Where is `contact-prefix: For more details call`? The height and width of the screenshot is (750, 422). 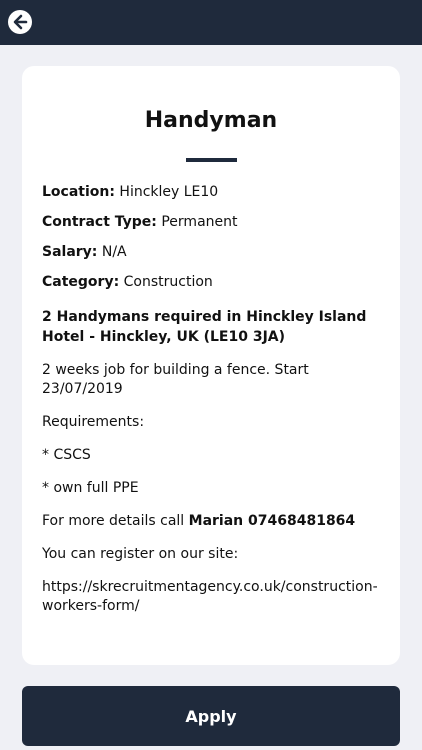 contact-prefix: For more details call is located at coordinates (115, 521).